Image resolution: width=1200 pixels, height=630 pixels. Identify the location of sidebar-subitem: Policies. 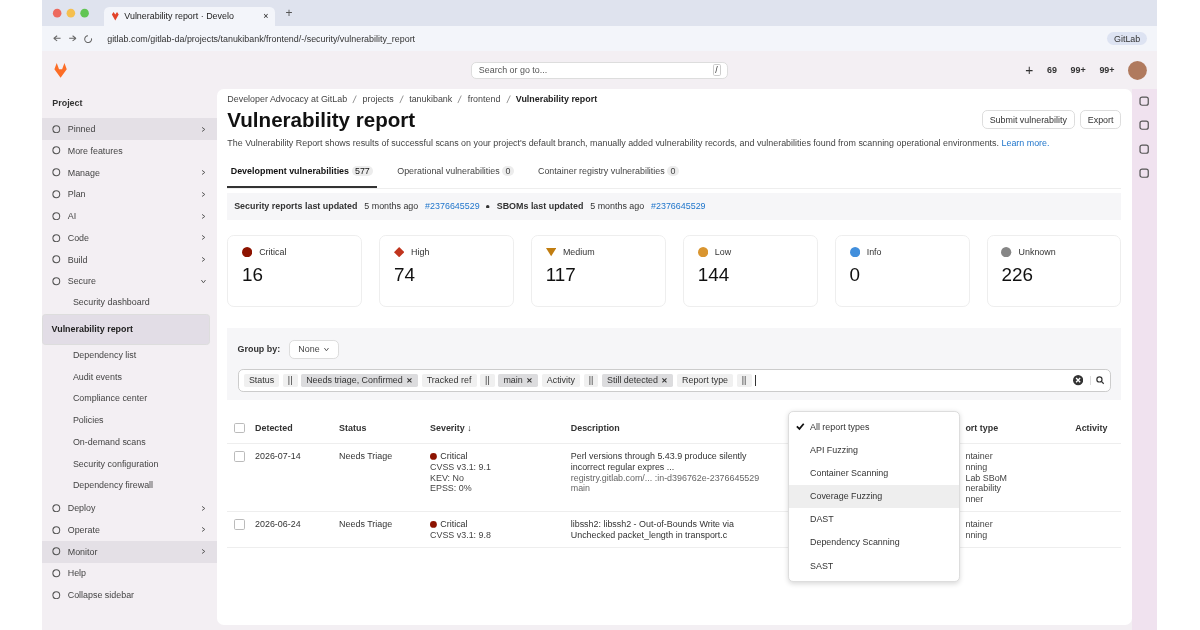
(126, 421).